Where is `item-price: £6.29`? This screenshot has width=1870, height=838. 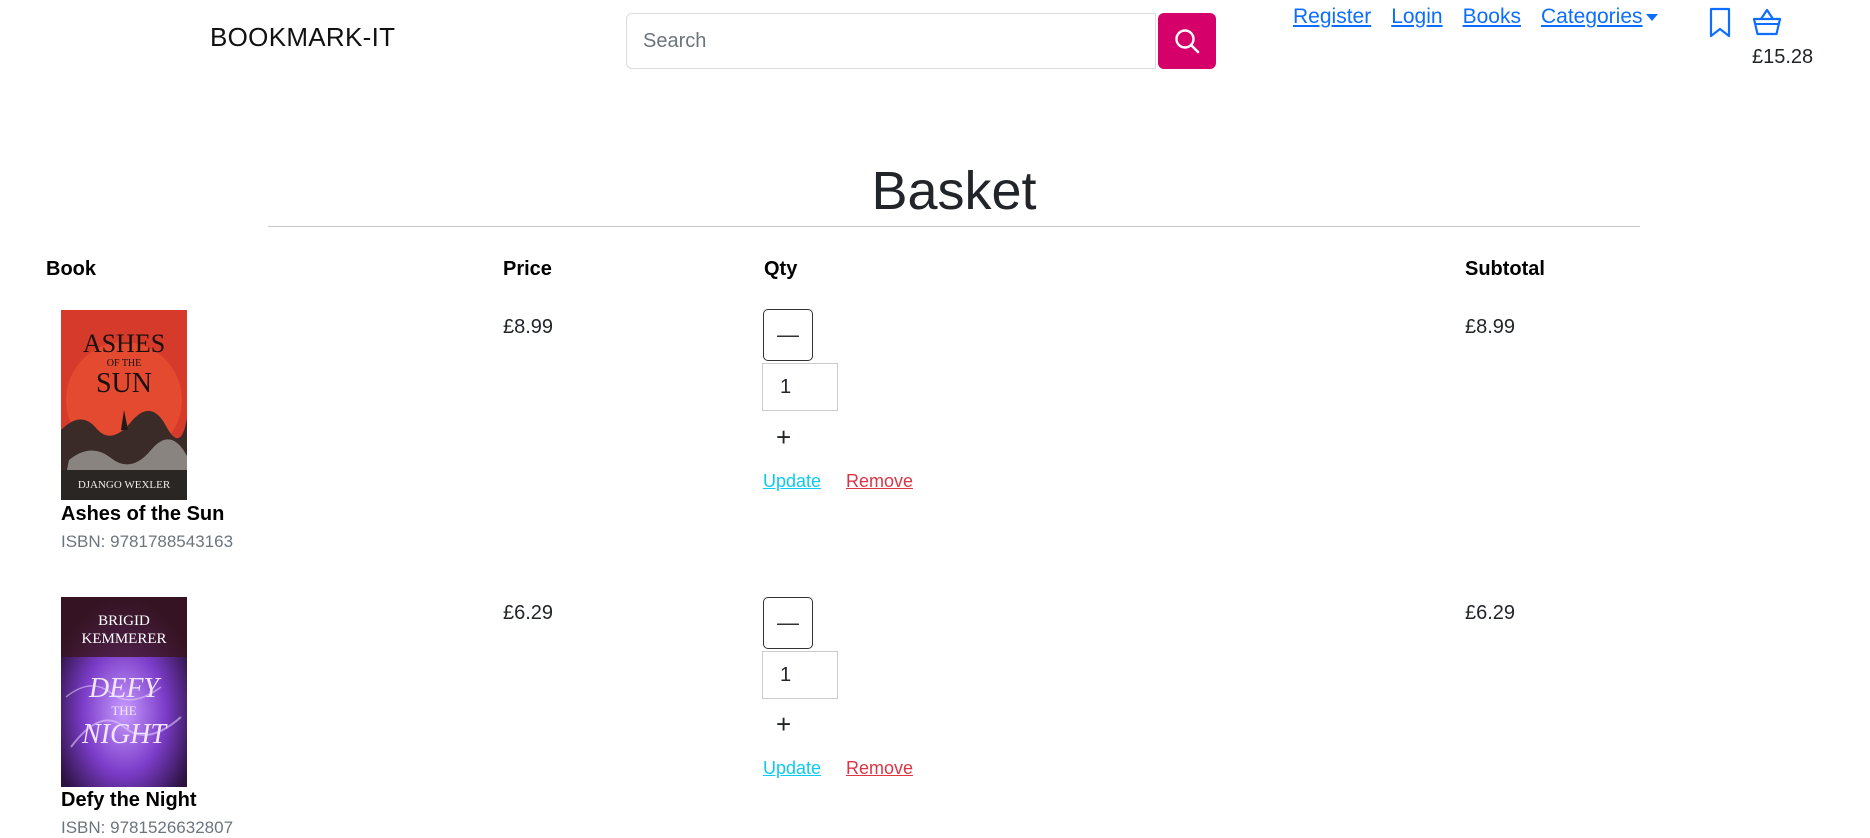 item-price: £6.29 is located at coordinates (528, 613).